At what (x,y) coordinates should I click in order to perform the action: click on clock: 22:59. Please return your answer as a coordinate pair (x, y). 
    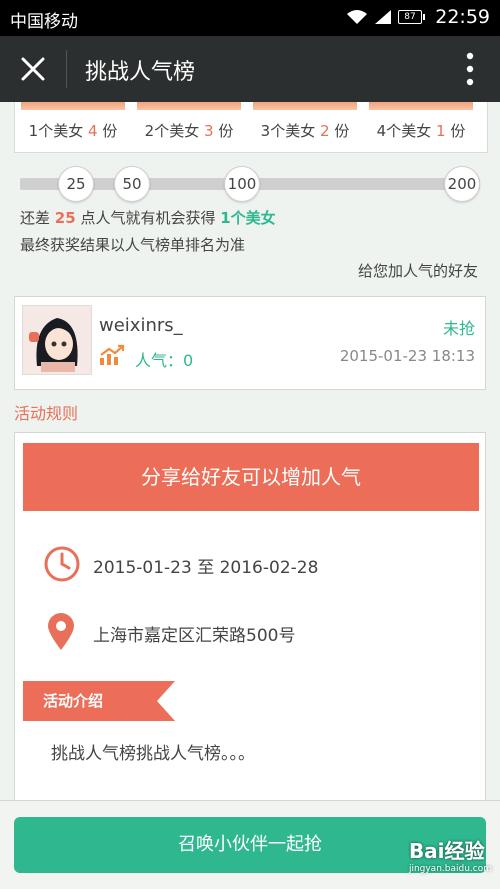
    Looking at the image, I should click on (462, 17).